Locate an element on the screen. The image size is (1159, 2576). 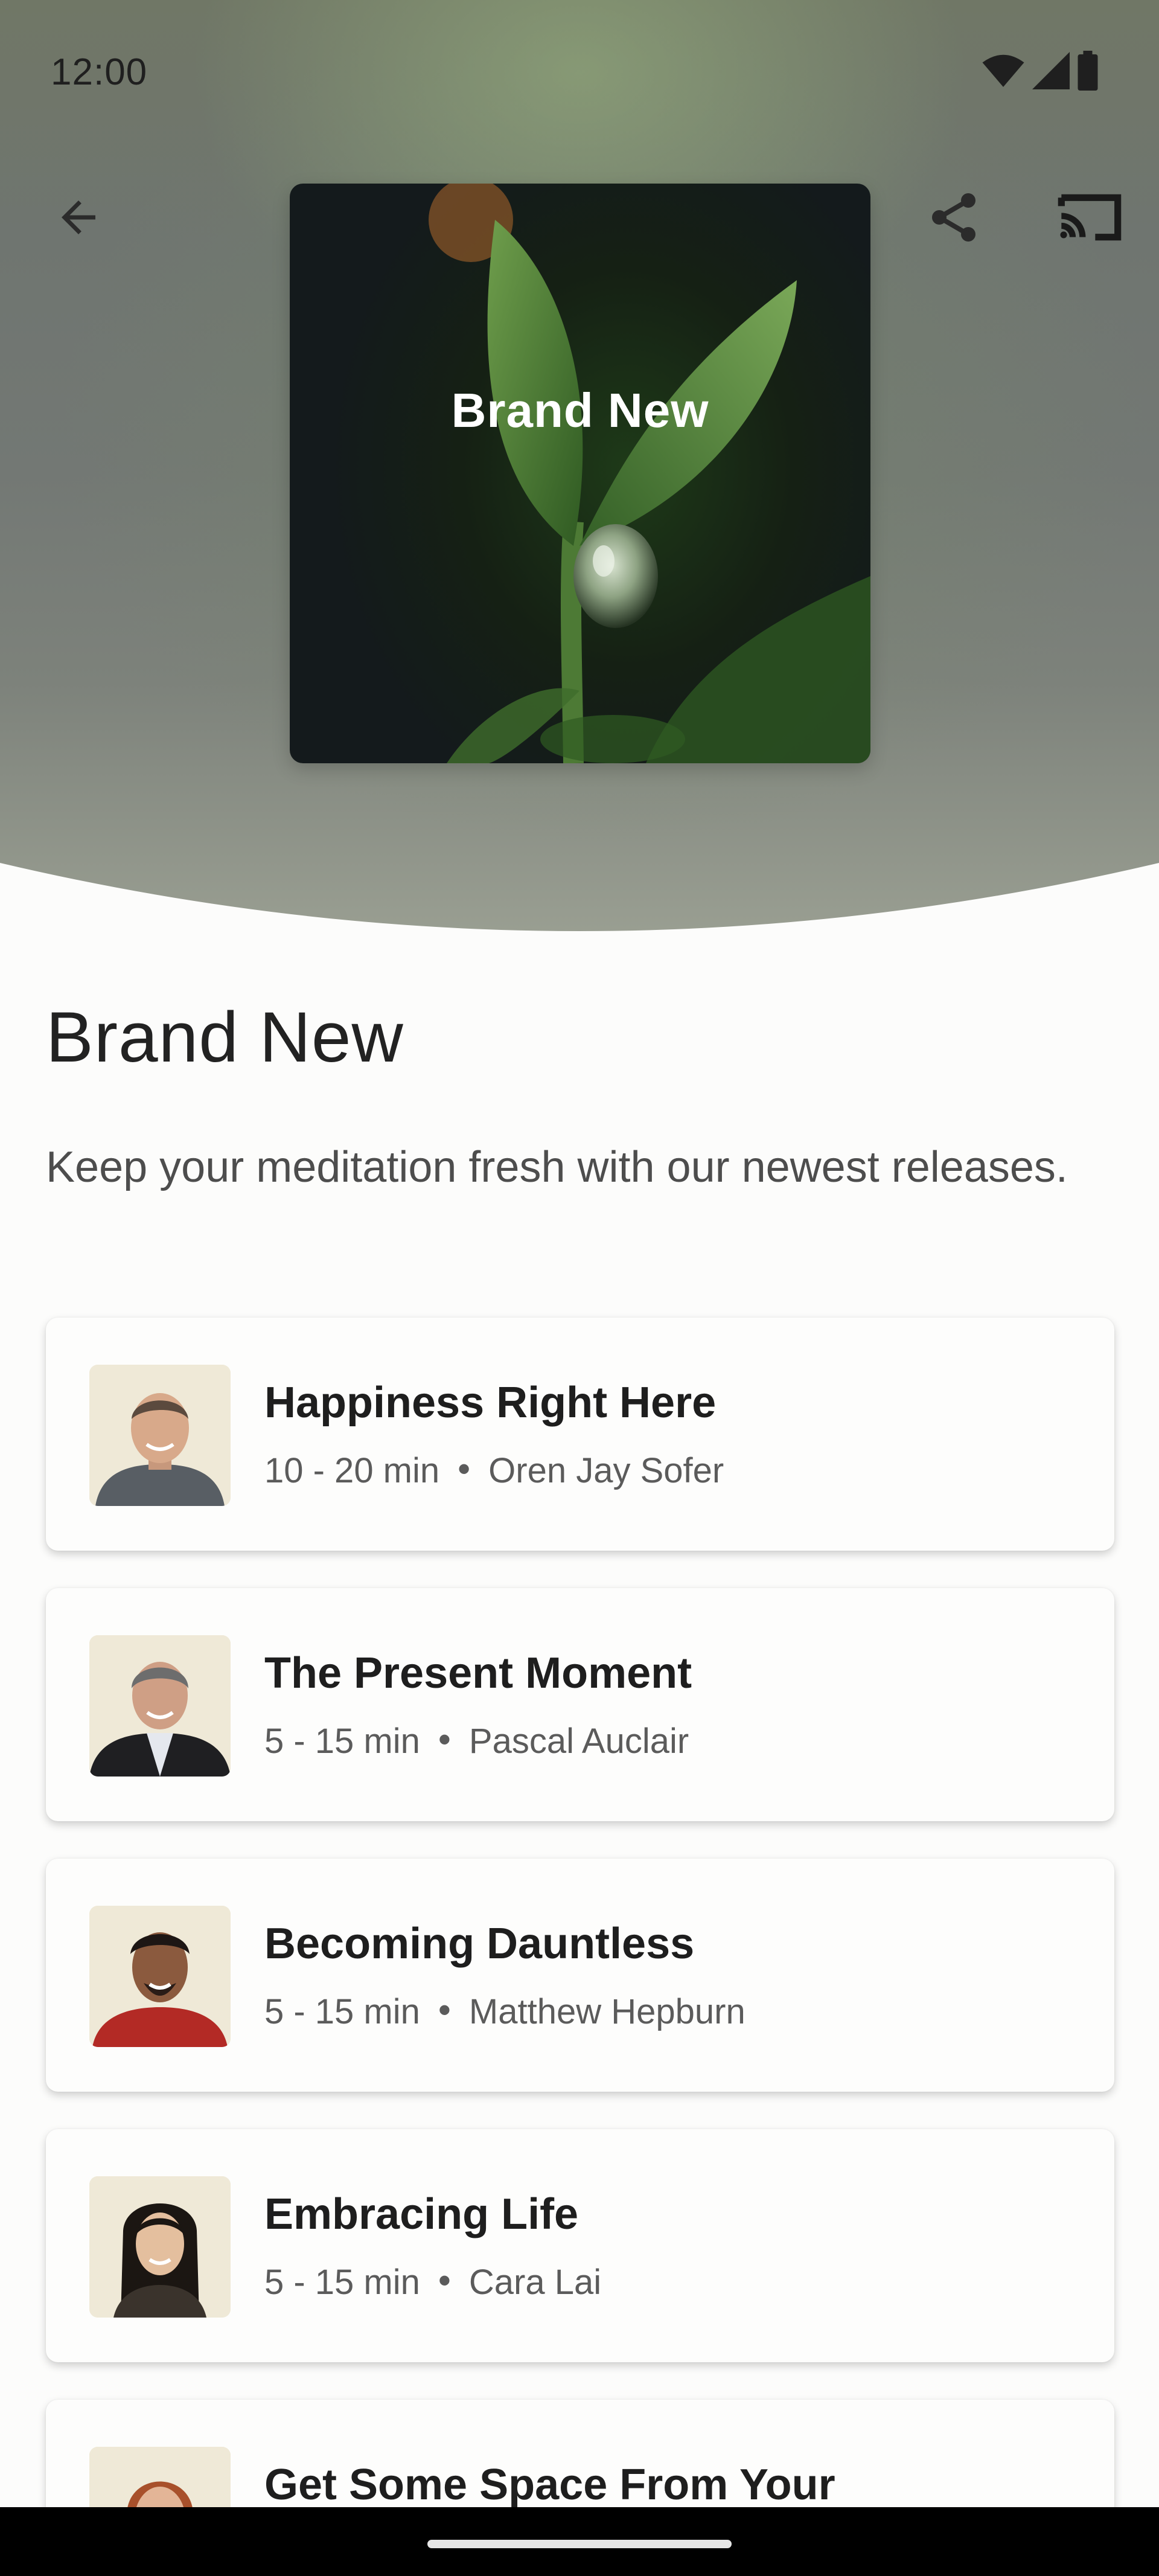
item-meta: 5 - 15 min • Matthew Hepburn is located at coordinates (505, 2010).